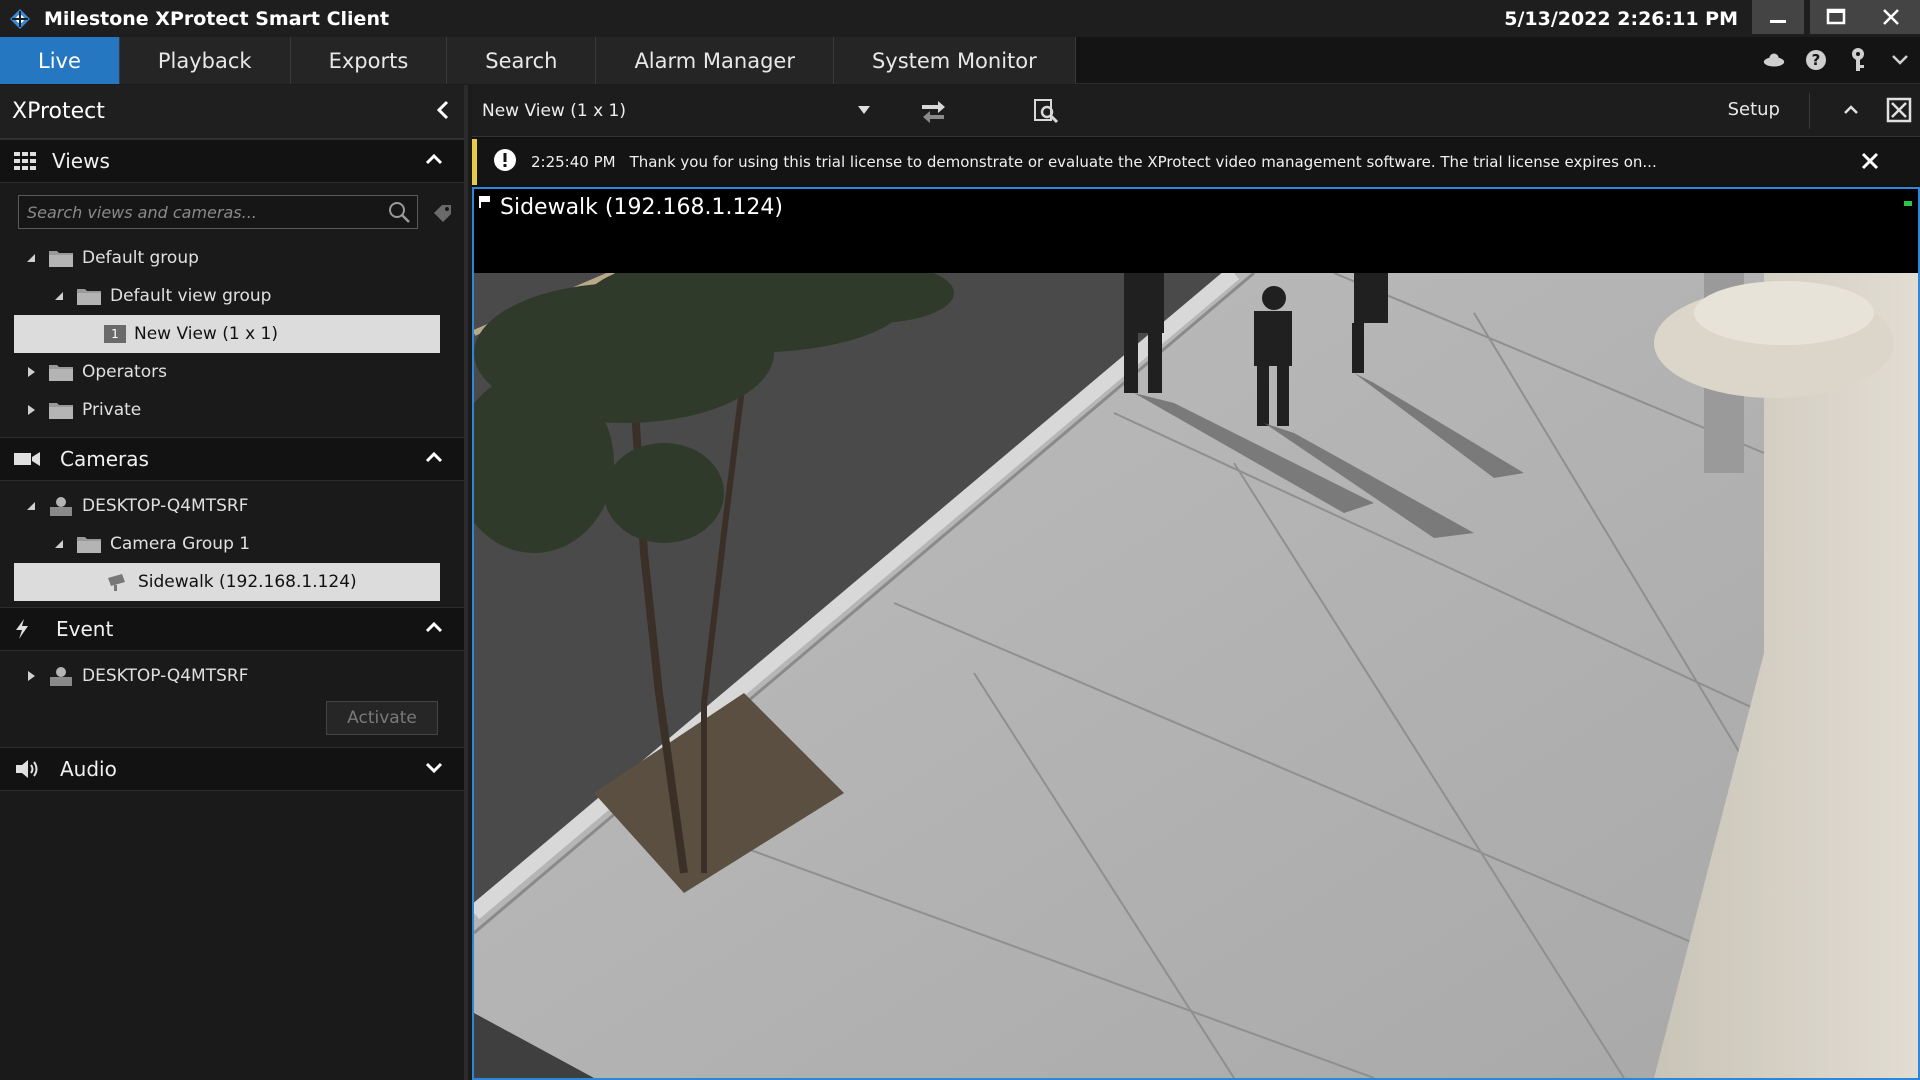  I want to click on tree-item-default-group: Default group, so click(232, 258).